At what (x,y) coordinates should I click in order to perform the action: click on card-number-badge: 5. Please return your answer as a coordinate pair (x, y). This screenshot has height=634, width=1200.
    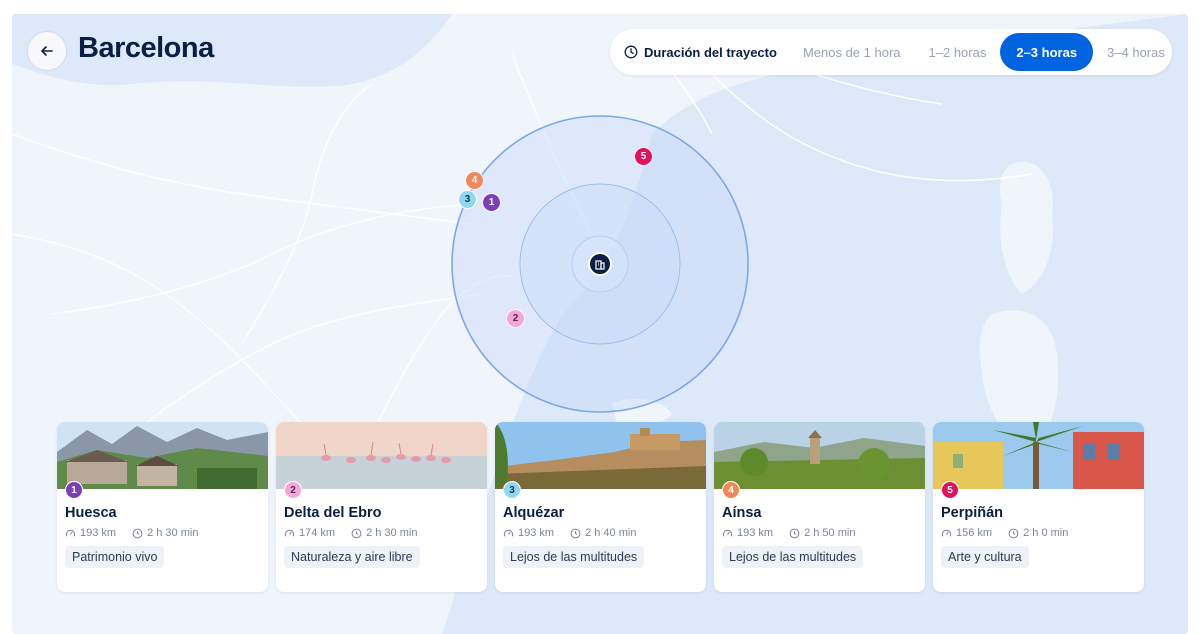
    Looking at the image, I should click on (950, 490).